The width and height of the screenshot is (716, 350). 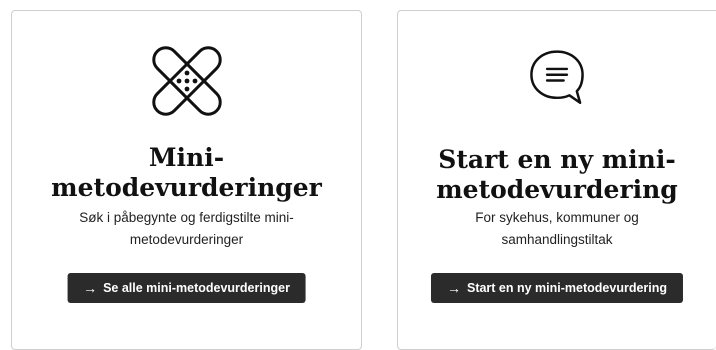 I want to click on card-title: Mini- metodevurderinger, so click(x=186, y=172).